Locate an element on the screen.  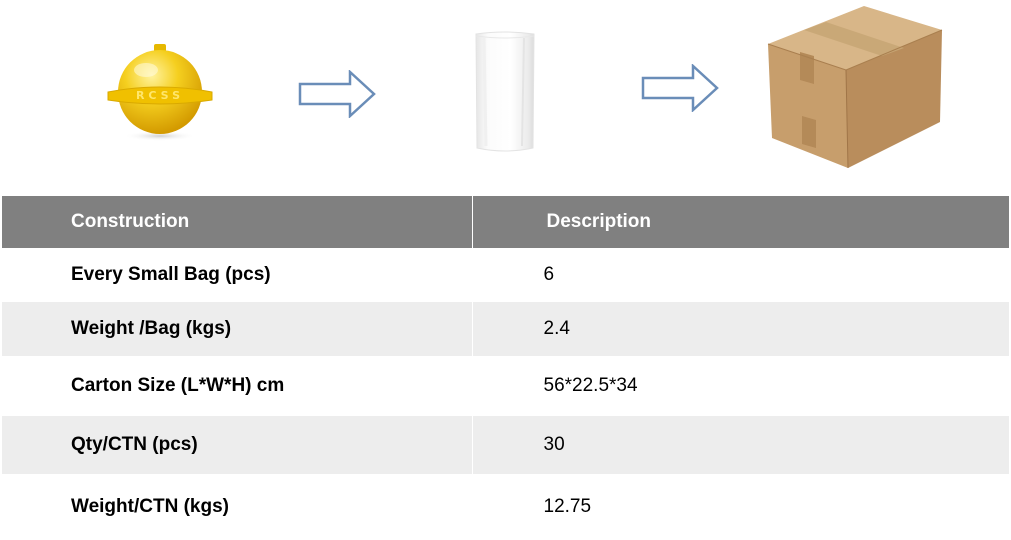
cardboard-carton-image is located at coordinates (855, 87).